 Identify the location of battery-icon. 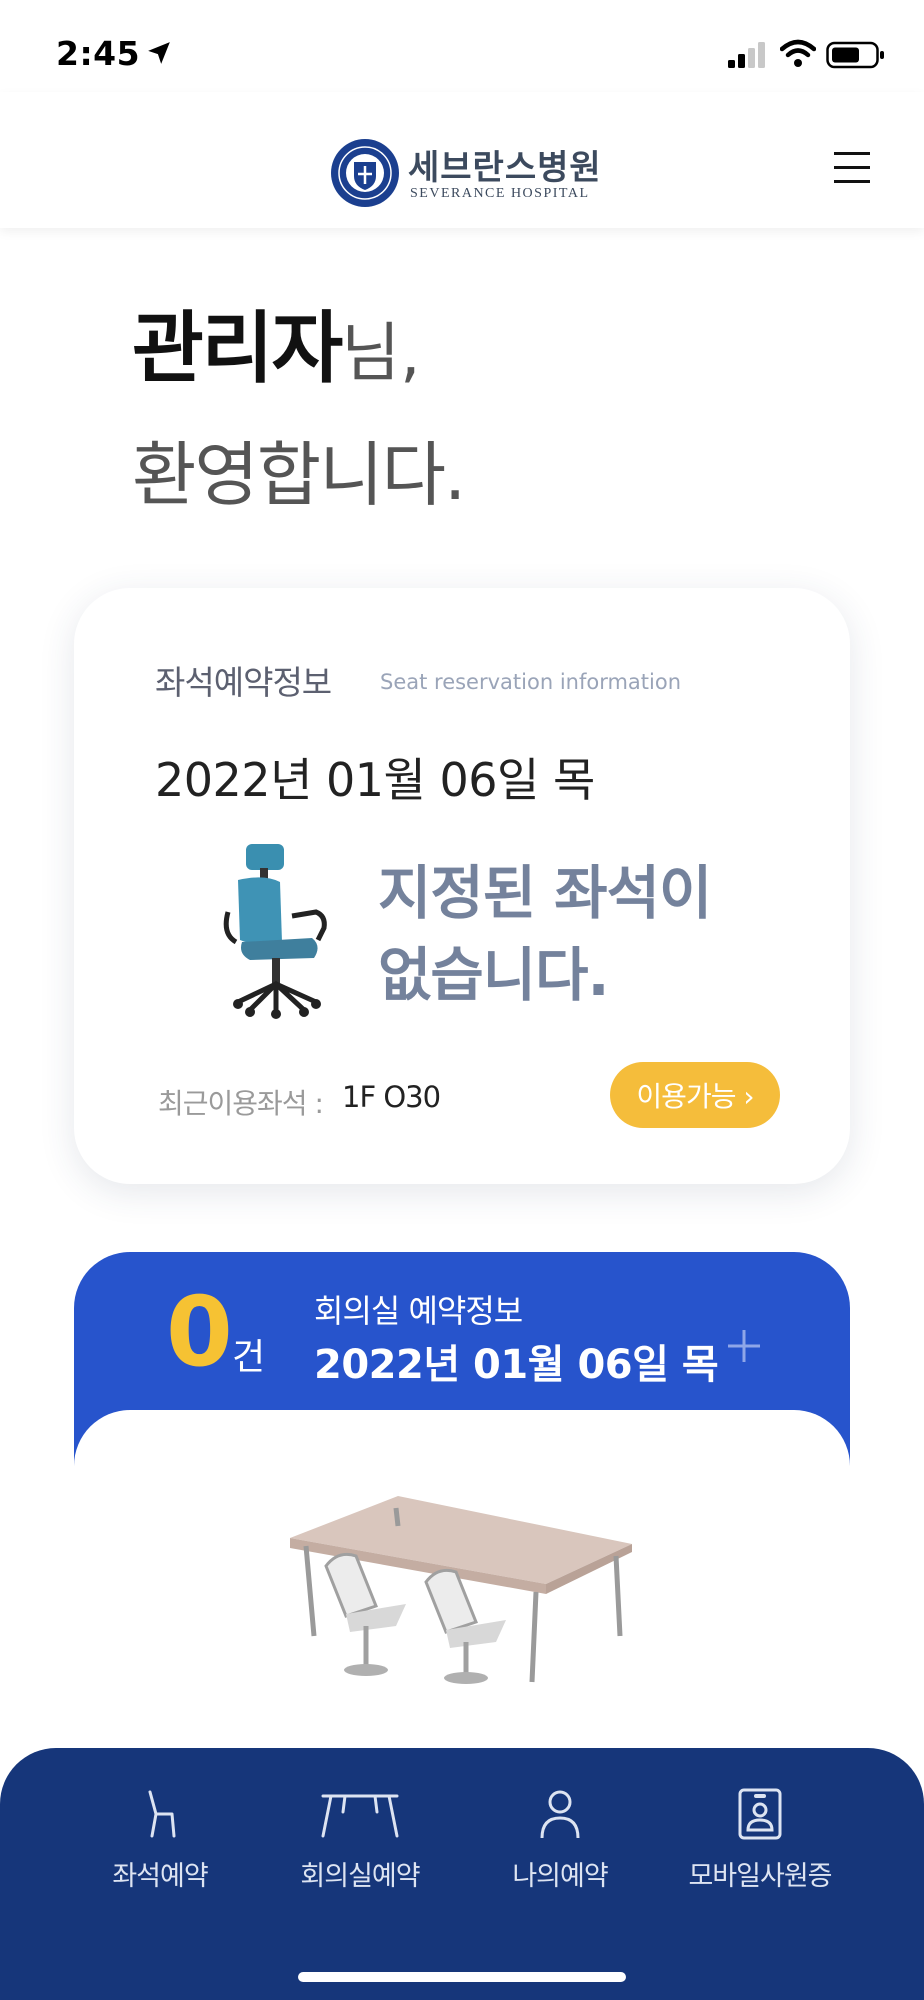
(855, 55).